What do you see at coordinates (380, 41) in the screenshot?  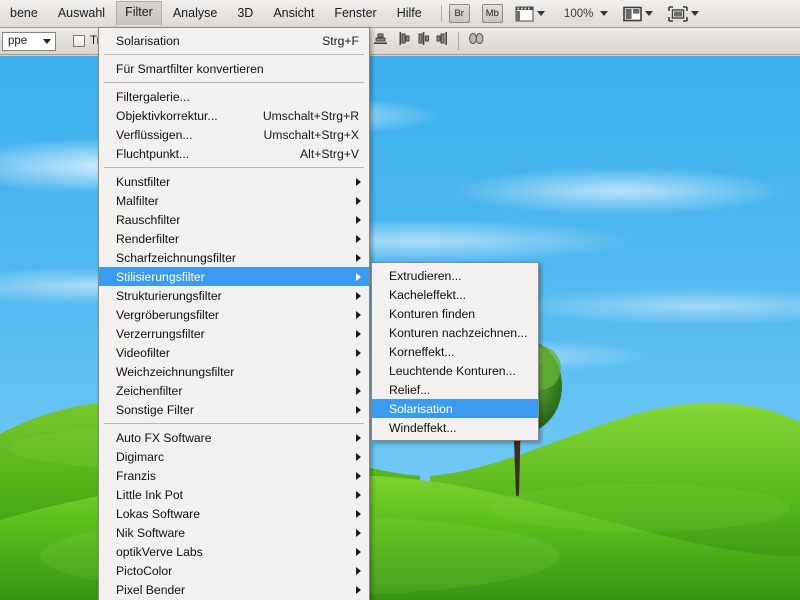 I see `align-bottom-edges-icon` at bounding box center [380, 41].